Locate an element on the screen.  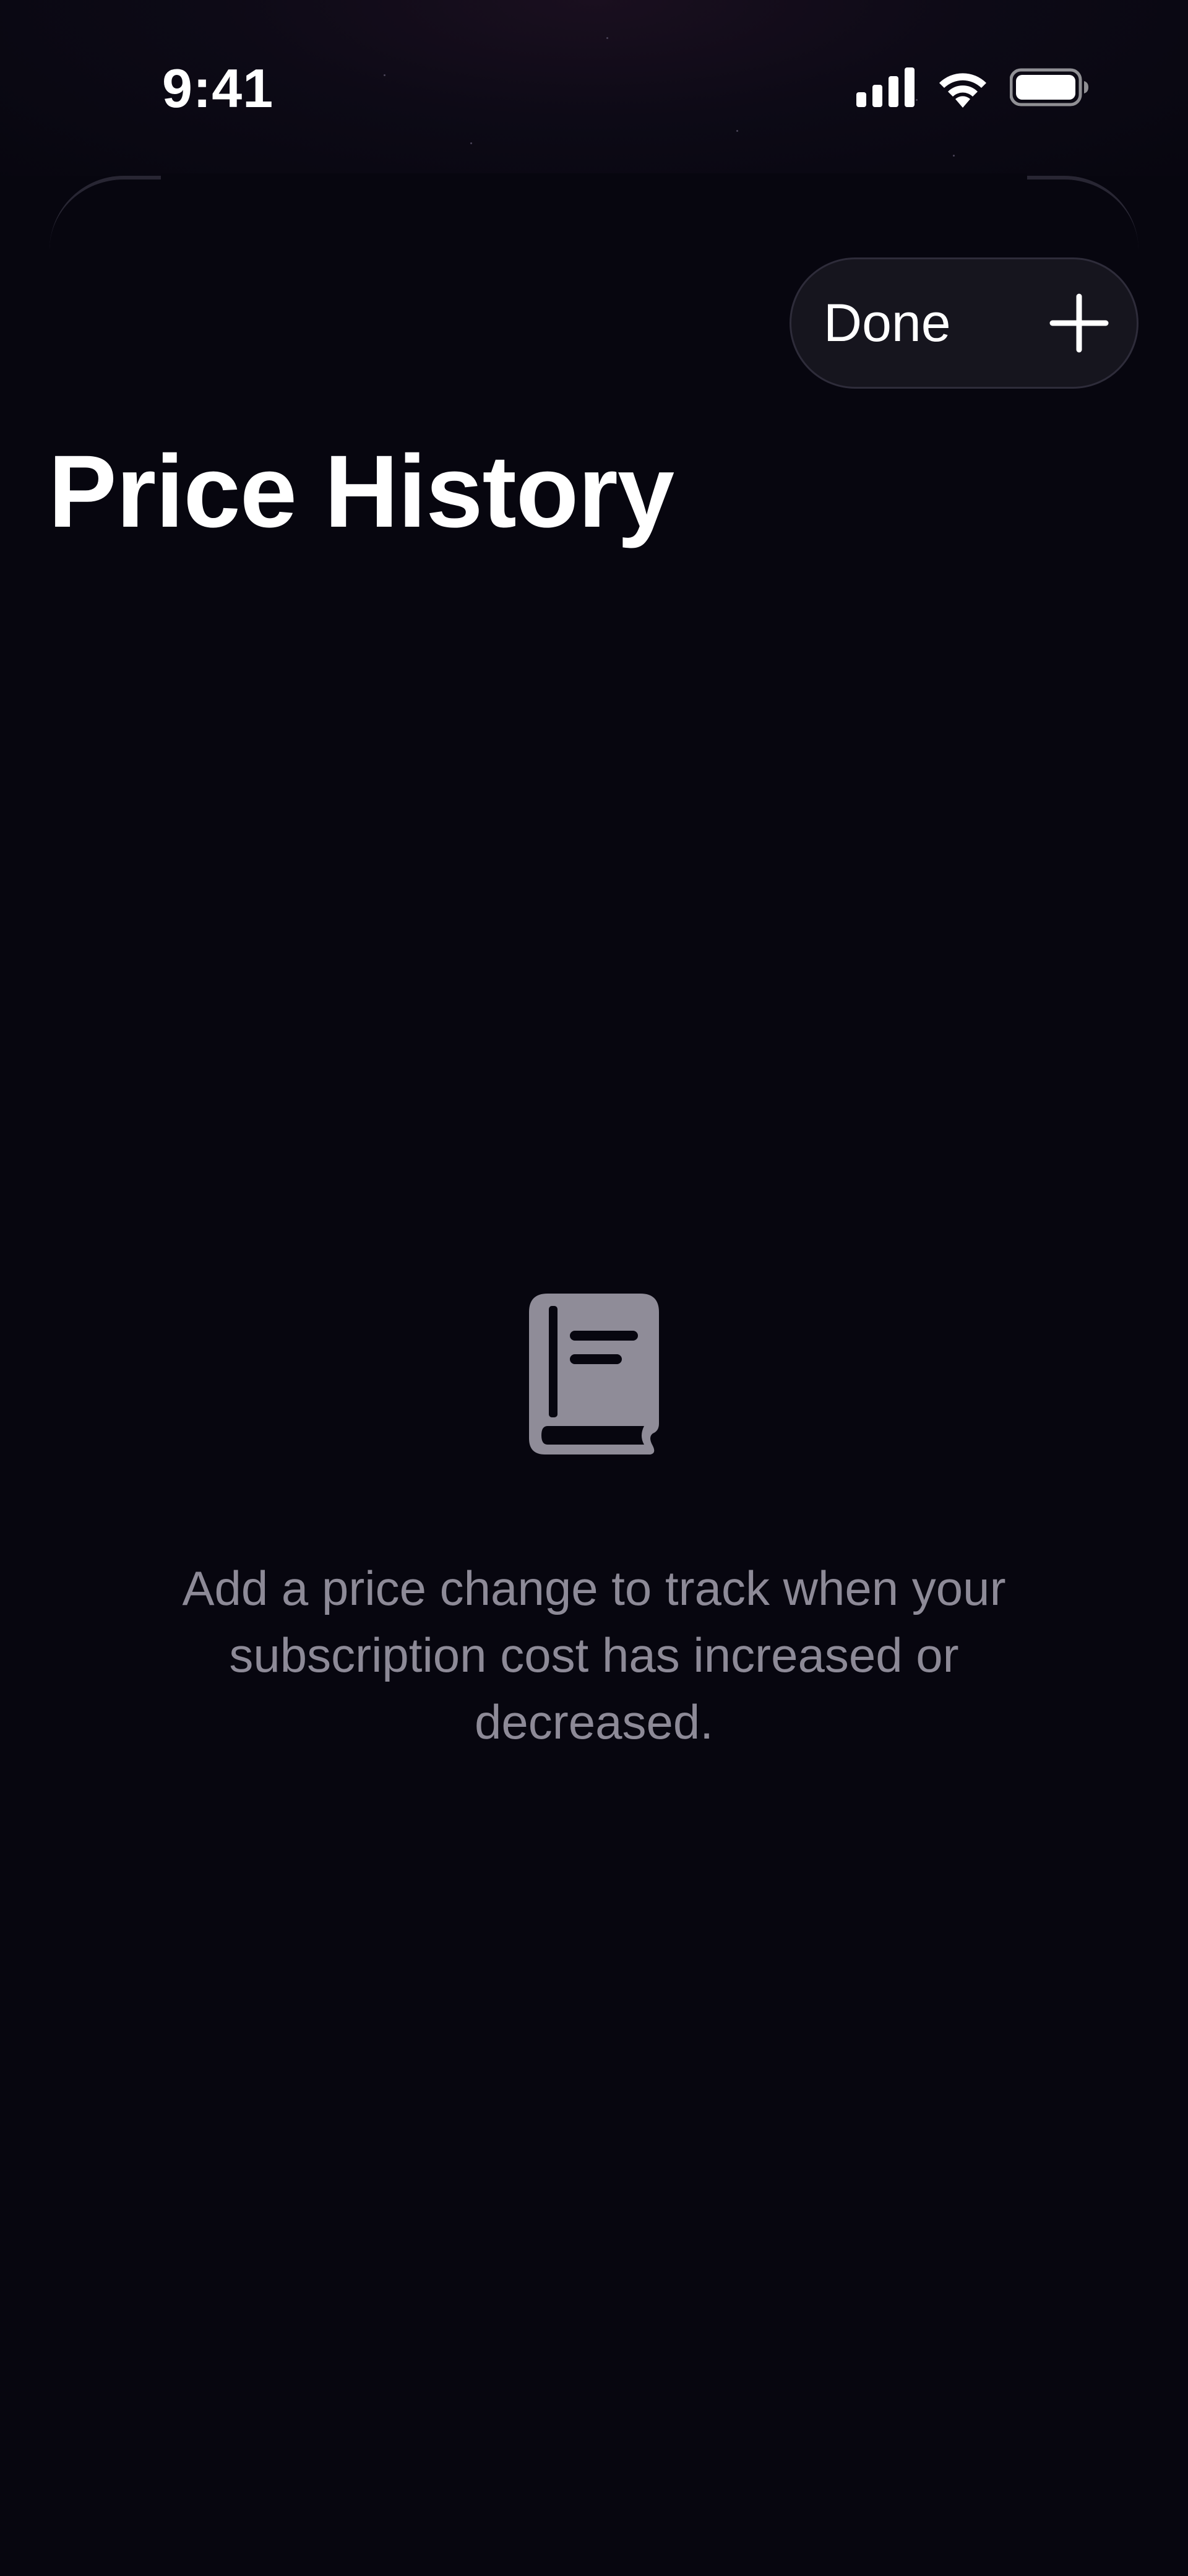
status-bar: 9:41 is located at coordinates (594, 86).